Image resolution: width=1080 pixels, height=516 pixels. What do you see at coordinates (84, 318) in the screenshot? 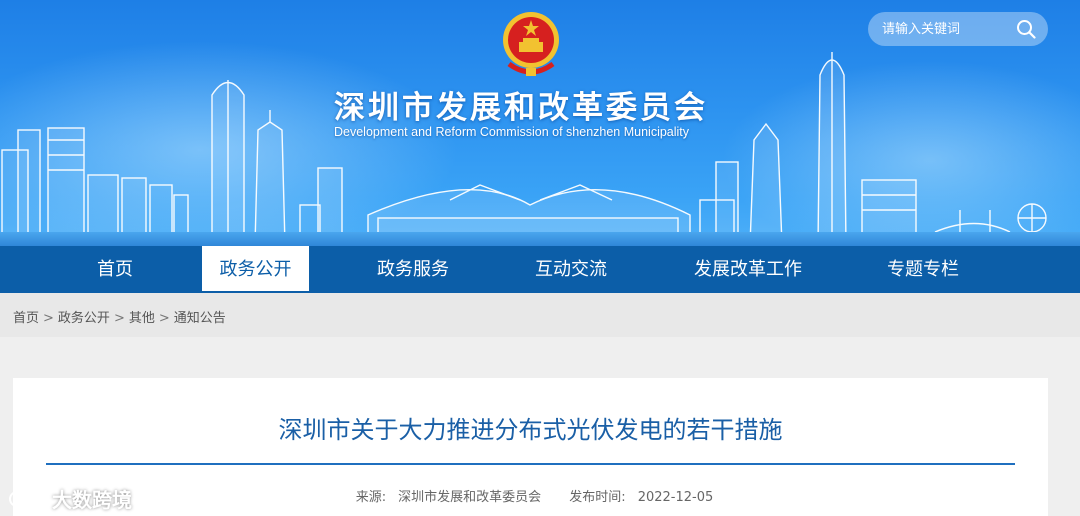
I see `breadcrumb-government-affairs: 政务公开` at bounding box center [84, 318].